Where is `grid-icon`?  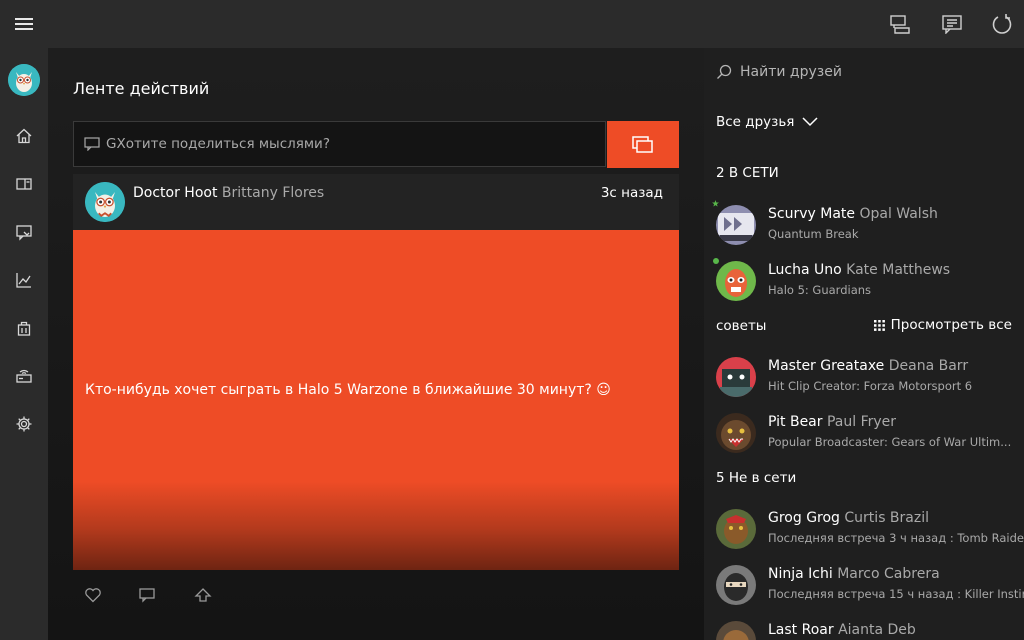
grid-icon is located at coordinates (879, 325).